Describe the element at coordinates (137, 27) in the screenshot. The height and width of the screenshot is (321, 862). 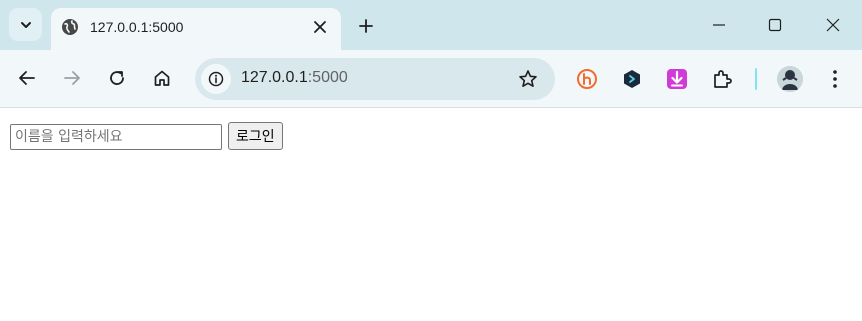
I see `tab-title: 127.0.0.1:5000` at that location.